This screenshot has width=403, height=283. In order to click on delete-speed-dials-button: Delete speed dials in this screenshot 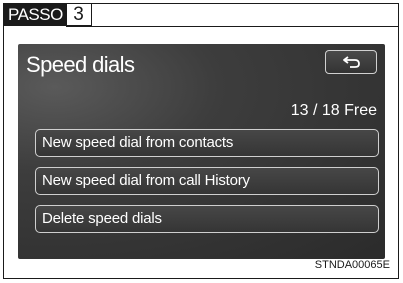, I will do `click(207, 219)`.